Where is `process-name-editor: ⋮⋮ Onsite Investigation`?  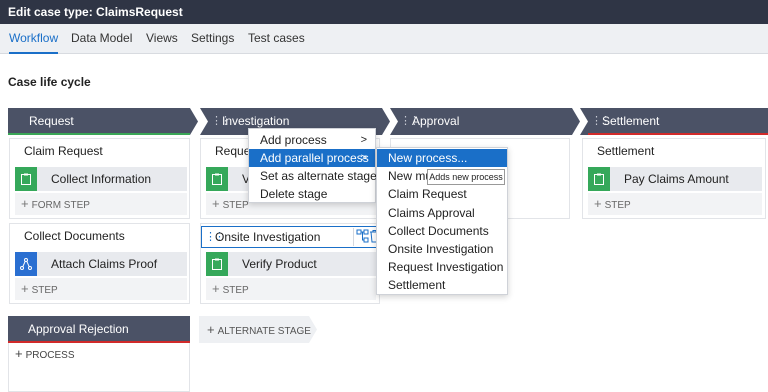 process-name-editor: ⋮⋮ Onsite Investigation is located at coordinates (291, 237).